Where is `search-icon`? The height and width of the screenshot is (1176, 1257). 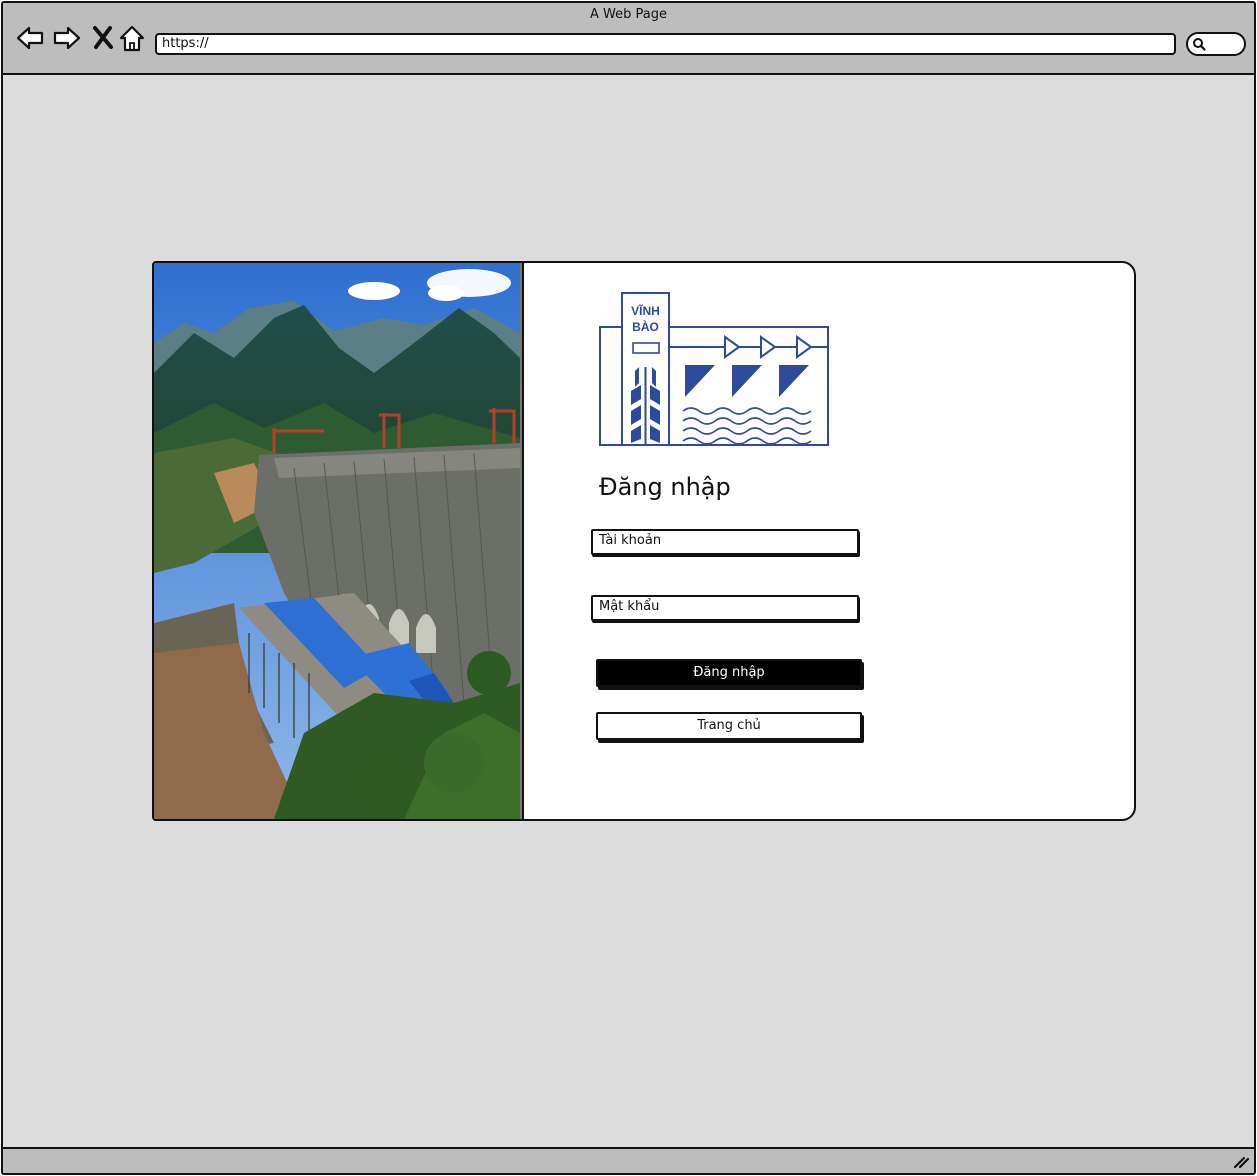 search-icon is located at coordinates (1199, 44).